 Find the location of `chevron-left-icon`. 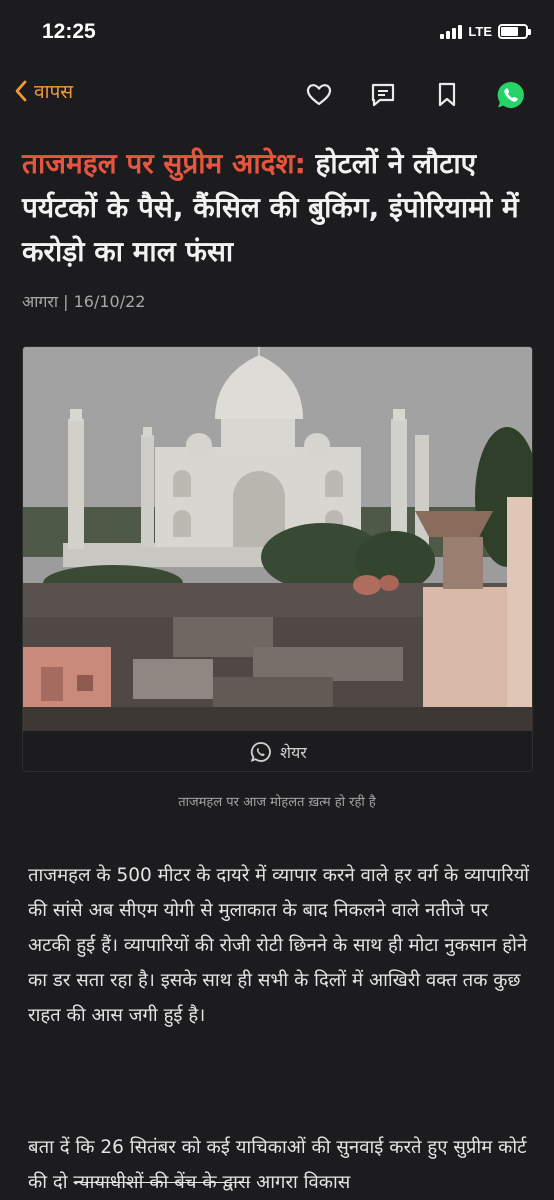

chevron-left-icon is located at coordinates (21, 91).